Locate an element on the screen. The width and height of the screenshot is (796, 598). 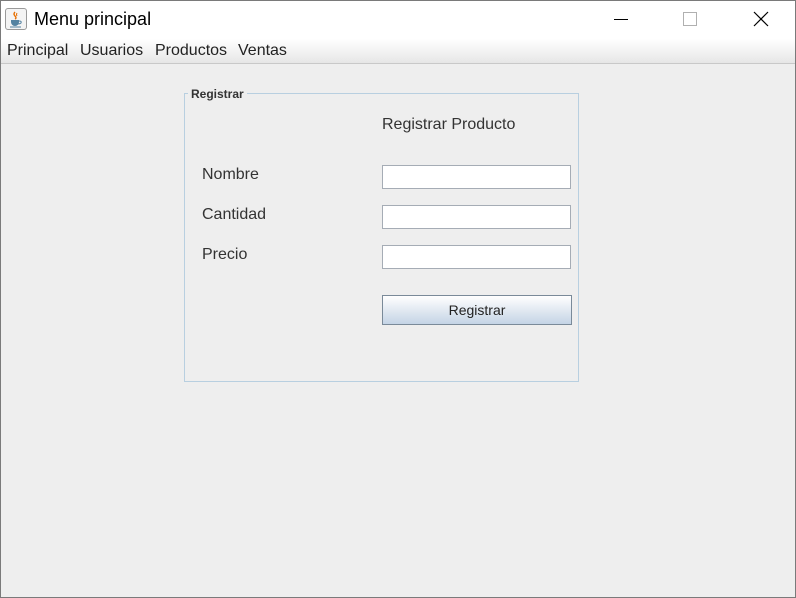
menu-productos: Productos is located at coordinates (191, 51).